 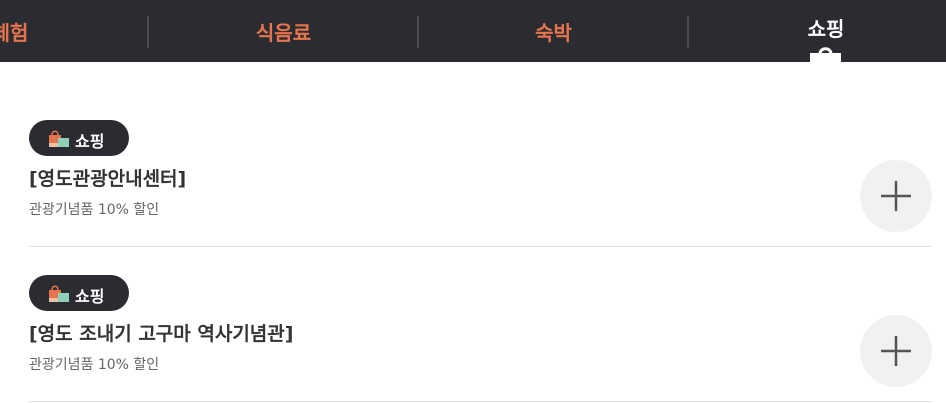 I want to click on item-title: [영도관광안내센터], so click(x=108, y=179).